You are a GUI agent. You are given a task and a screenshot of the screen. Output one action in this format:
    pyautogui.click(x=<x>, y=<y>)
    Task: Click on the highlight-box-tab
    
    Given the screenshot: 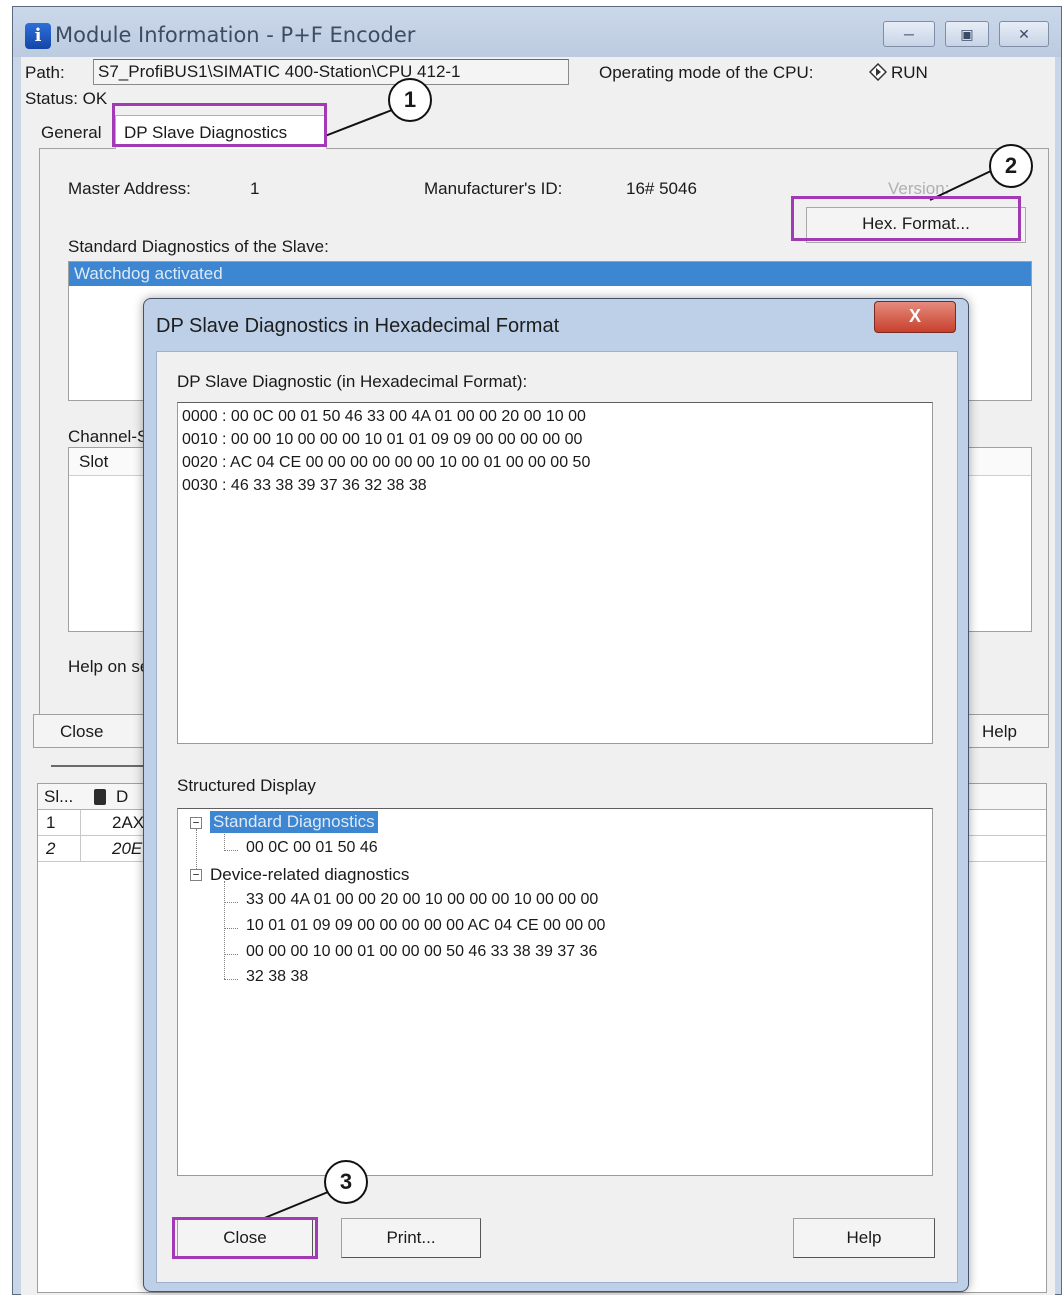 What is the action you would take?
    pyautogui.click(x=219, y=125)
    